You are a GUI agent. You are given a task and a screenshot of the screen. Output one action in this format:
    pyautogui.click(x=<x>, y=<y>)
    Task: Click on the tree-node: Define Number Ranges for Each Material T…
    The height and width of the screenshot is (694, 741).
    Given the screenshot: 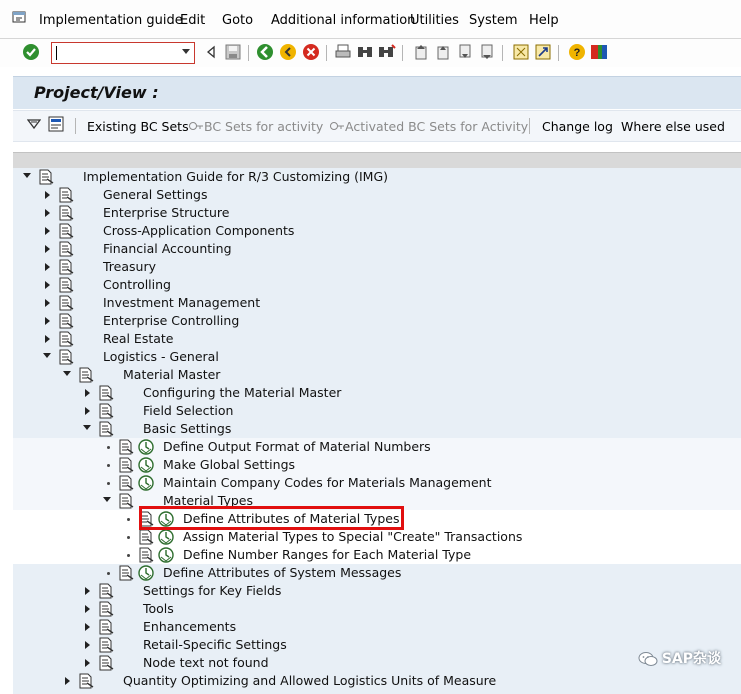 What is the action you would take?
    pyautogui.click(x=377, y=555)
    